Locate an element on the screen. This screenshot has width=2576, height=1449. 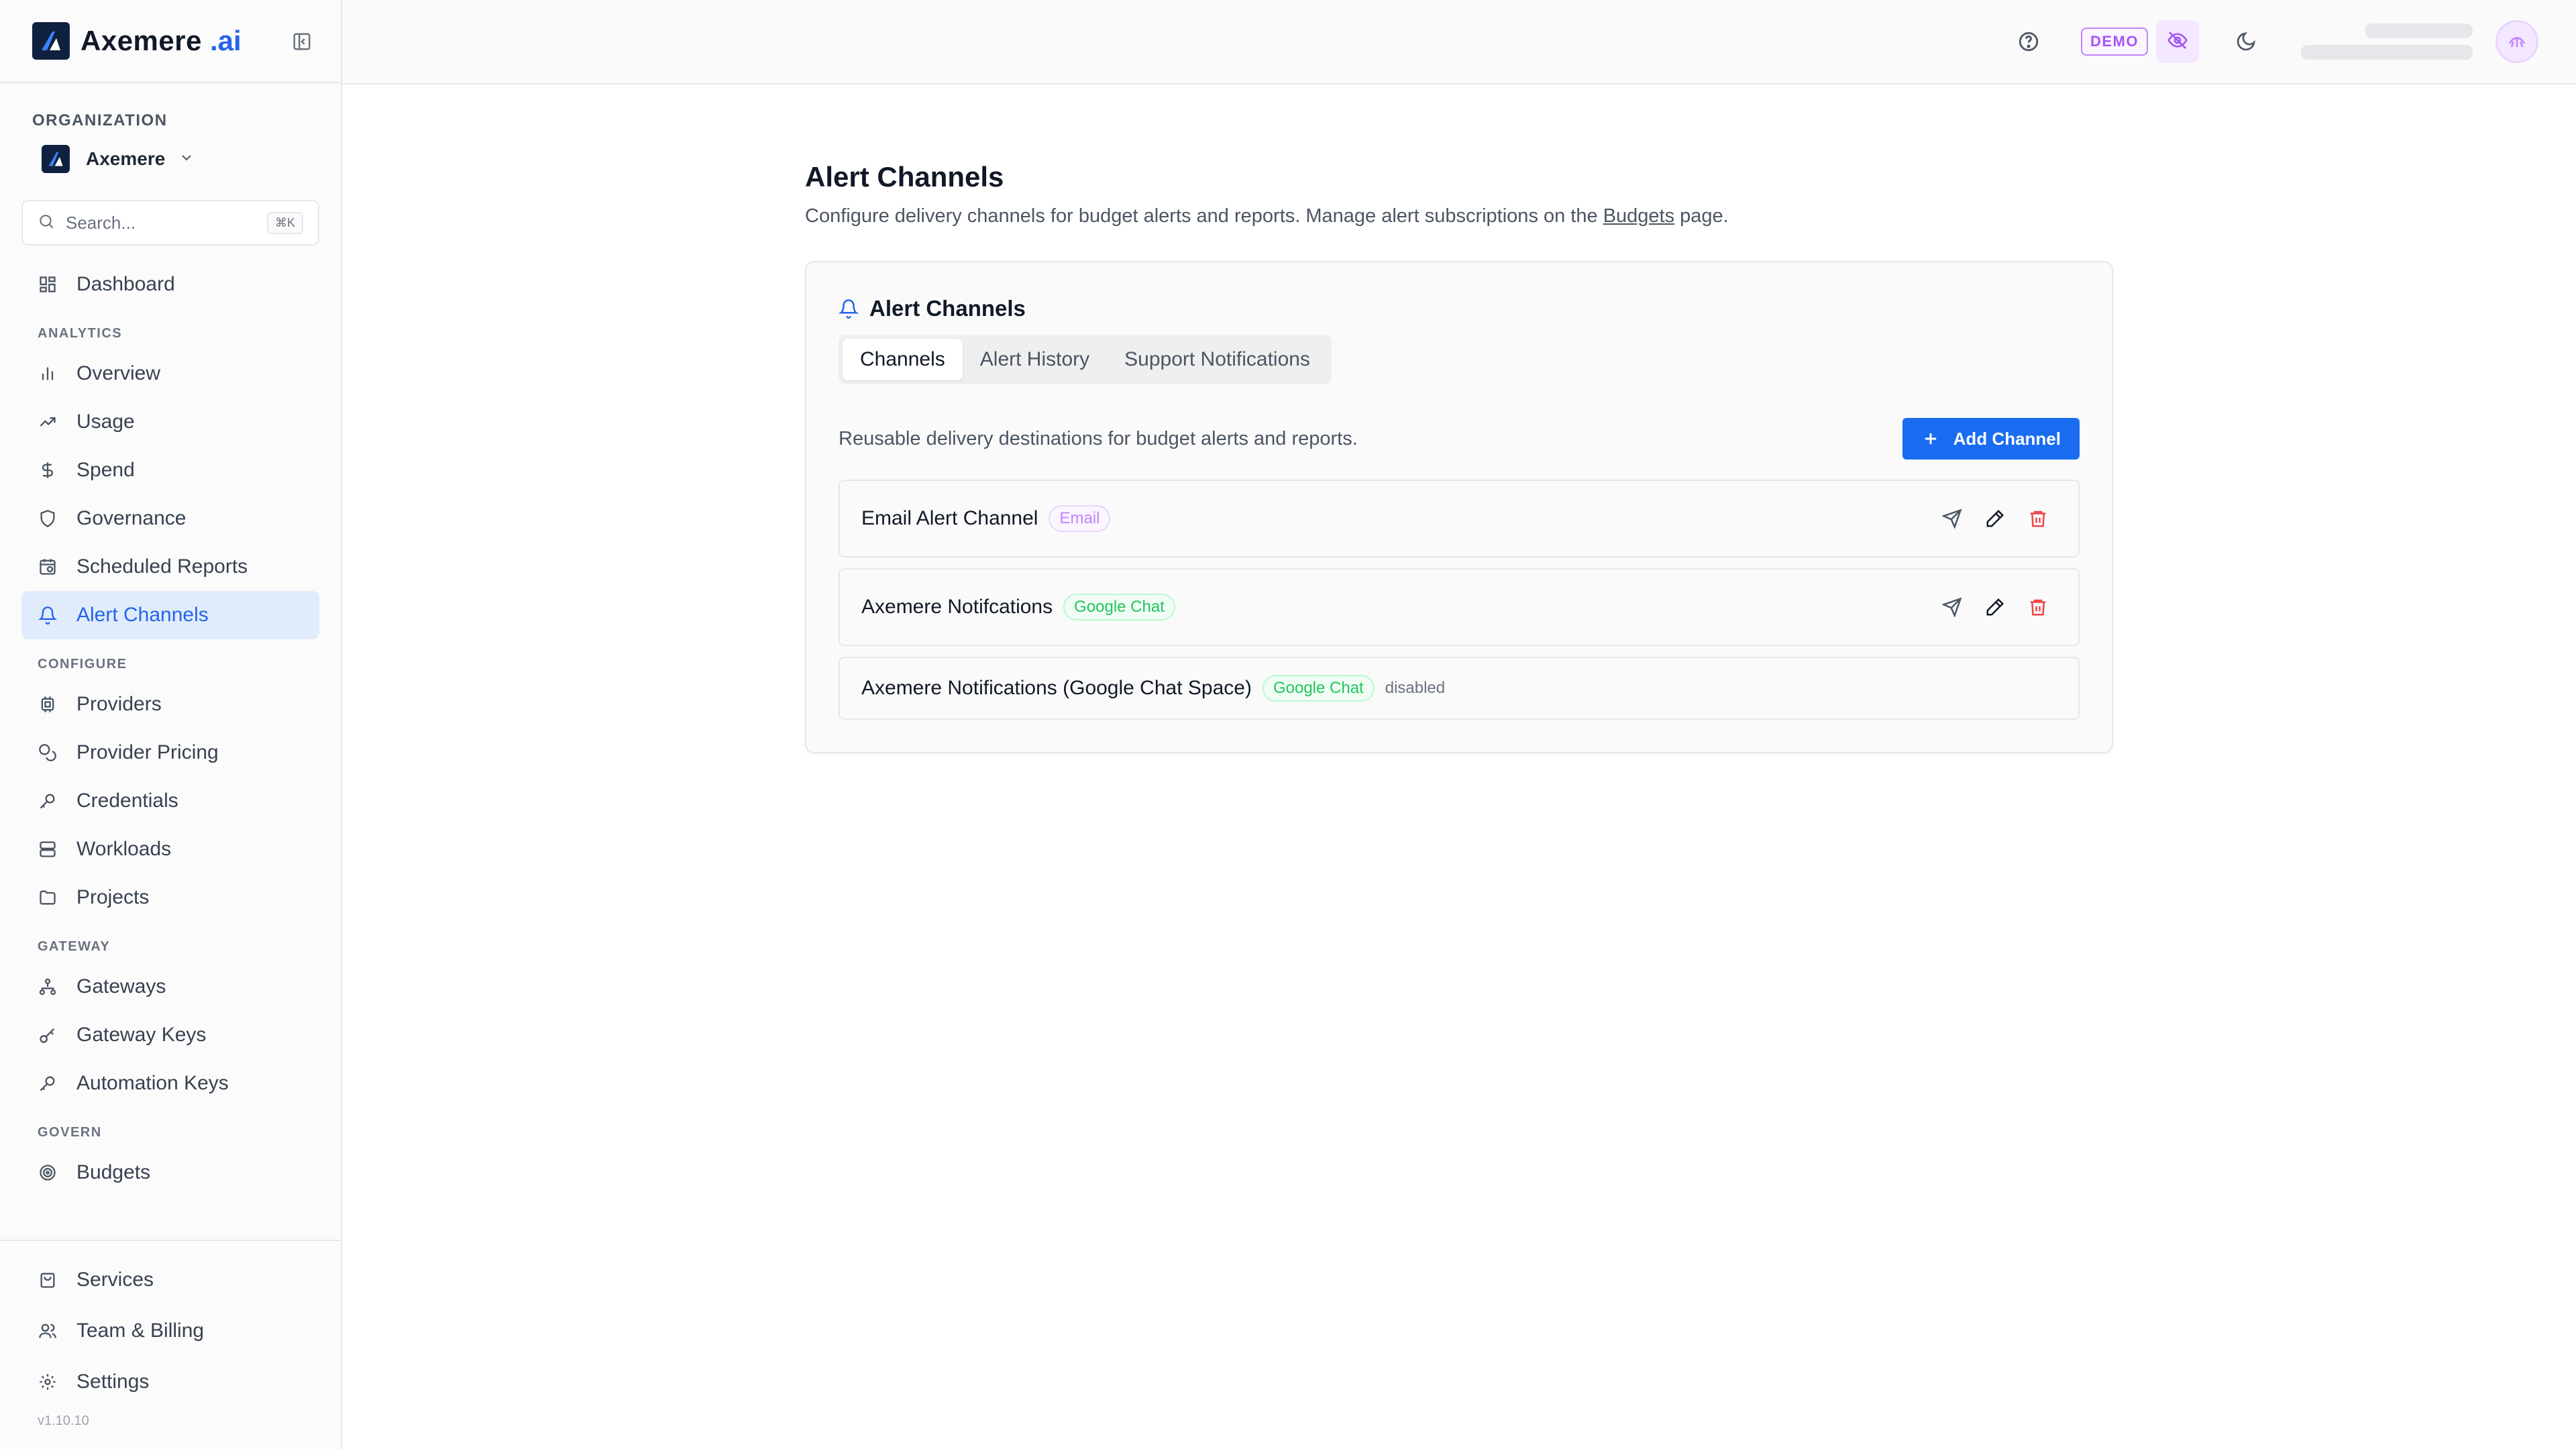
sidebar-item-label: Projects is located at coordinates (113, 897).